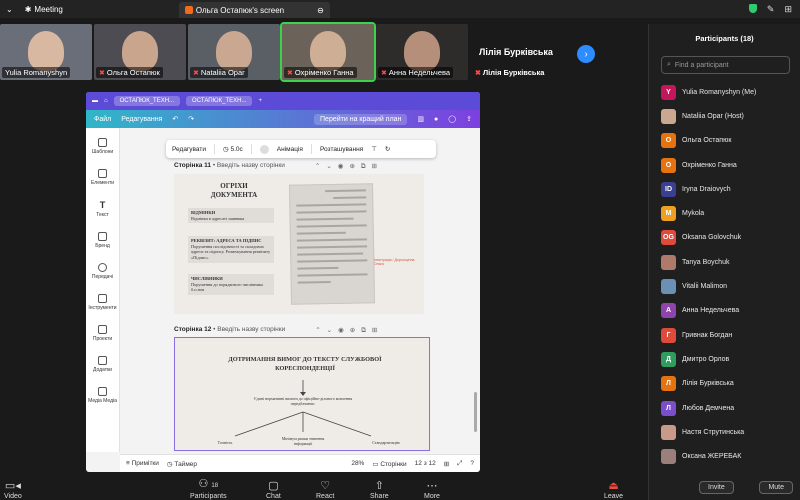 Image resolution: width=800 pixels, height=500 pixels. Describe the element at coordinates (273, 486) in the screenshot. I see `chat-icon: ▢` at that location.